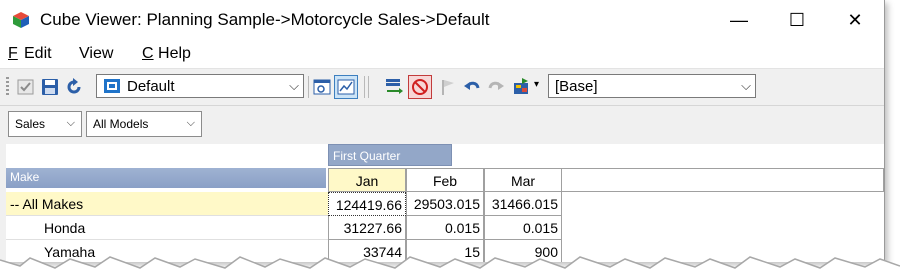 This screenshot has width=900, height=274. Describe the element at coordinates (390, 155) in the screenshot. I see `column-group-header: First Quarter` at that location.